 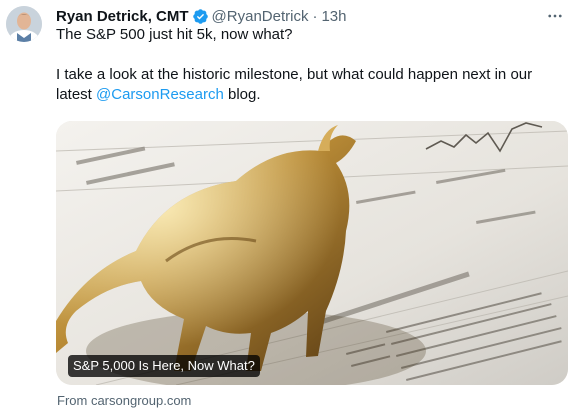 I want to click on tweet-line-2-end: blog., so click(x=242, y=94).